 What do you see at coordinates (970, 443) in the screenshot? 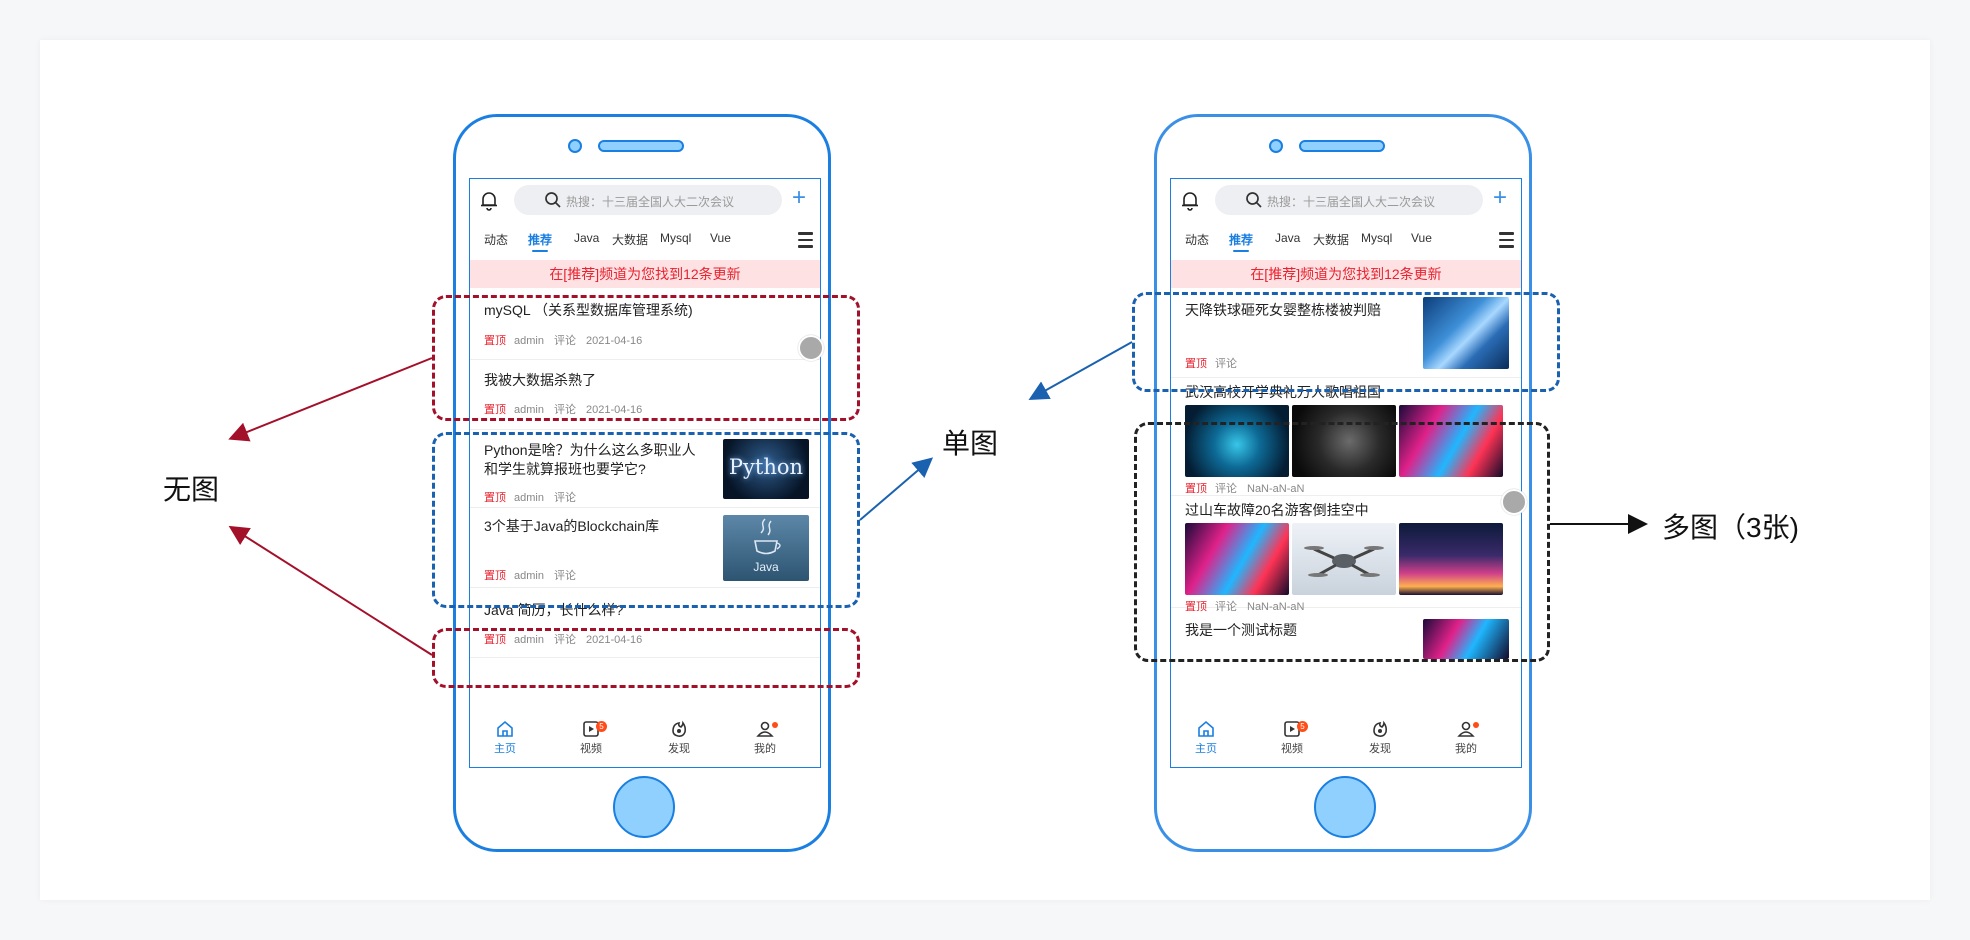
I see `label-single-image: 单图` at bounding box center [970, 443].